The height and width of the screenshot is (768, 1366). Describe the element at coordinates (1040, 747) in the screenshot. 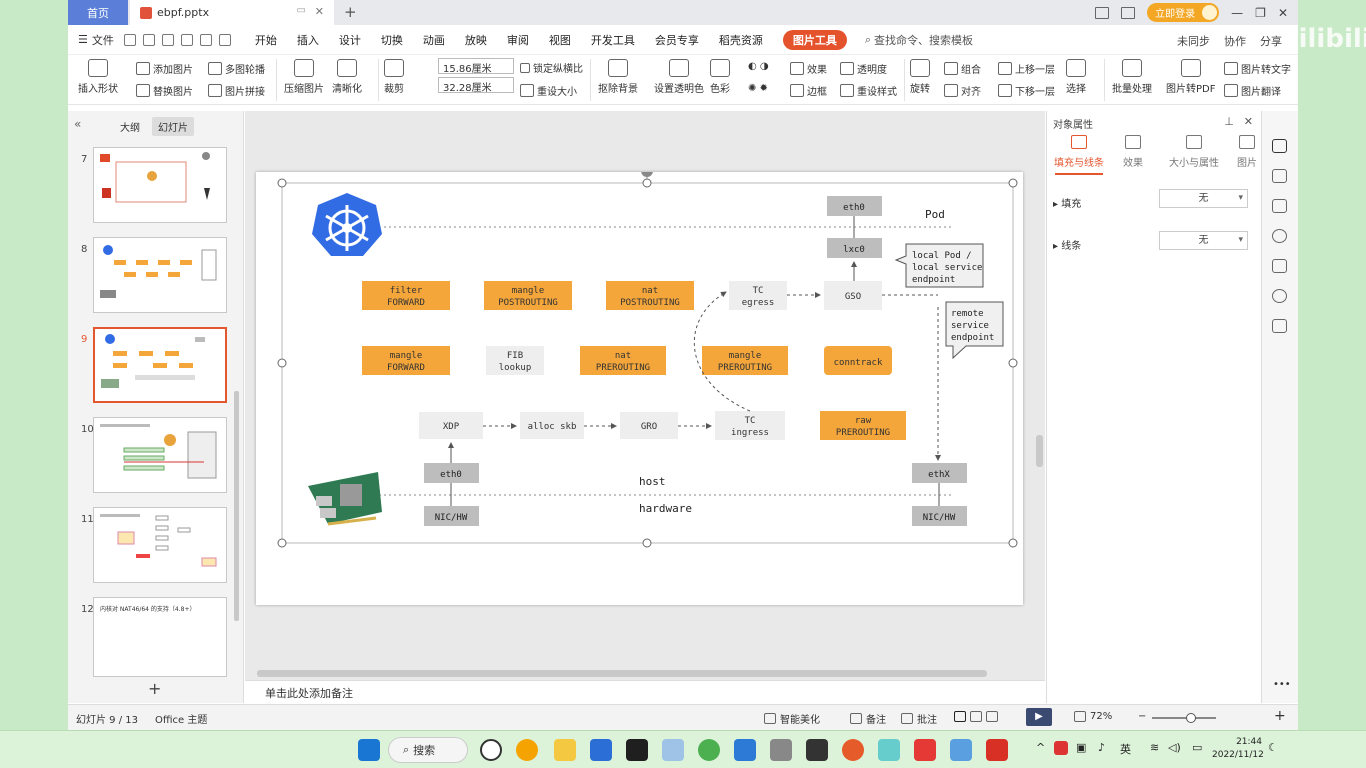

I see `tray-chevron-icon: ^` at that location.